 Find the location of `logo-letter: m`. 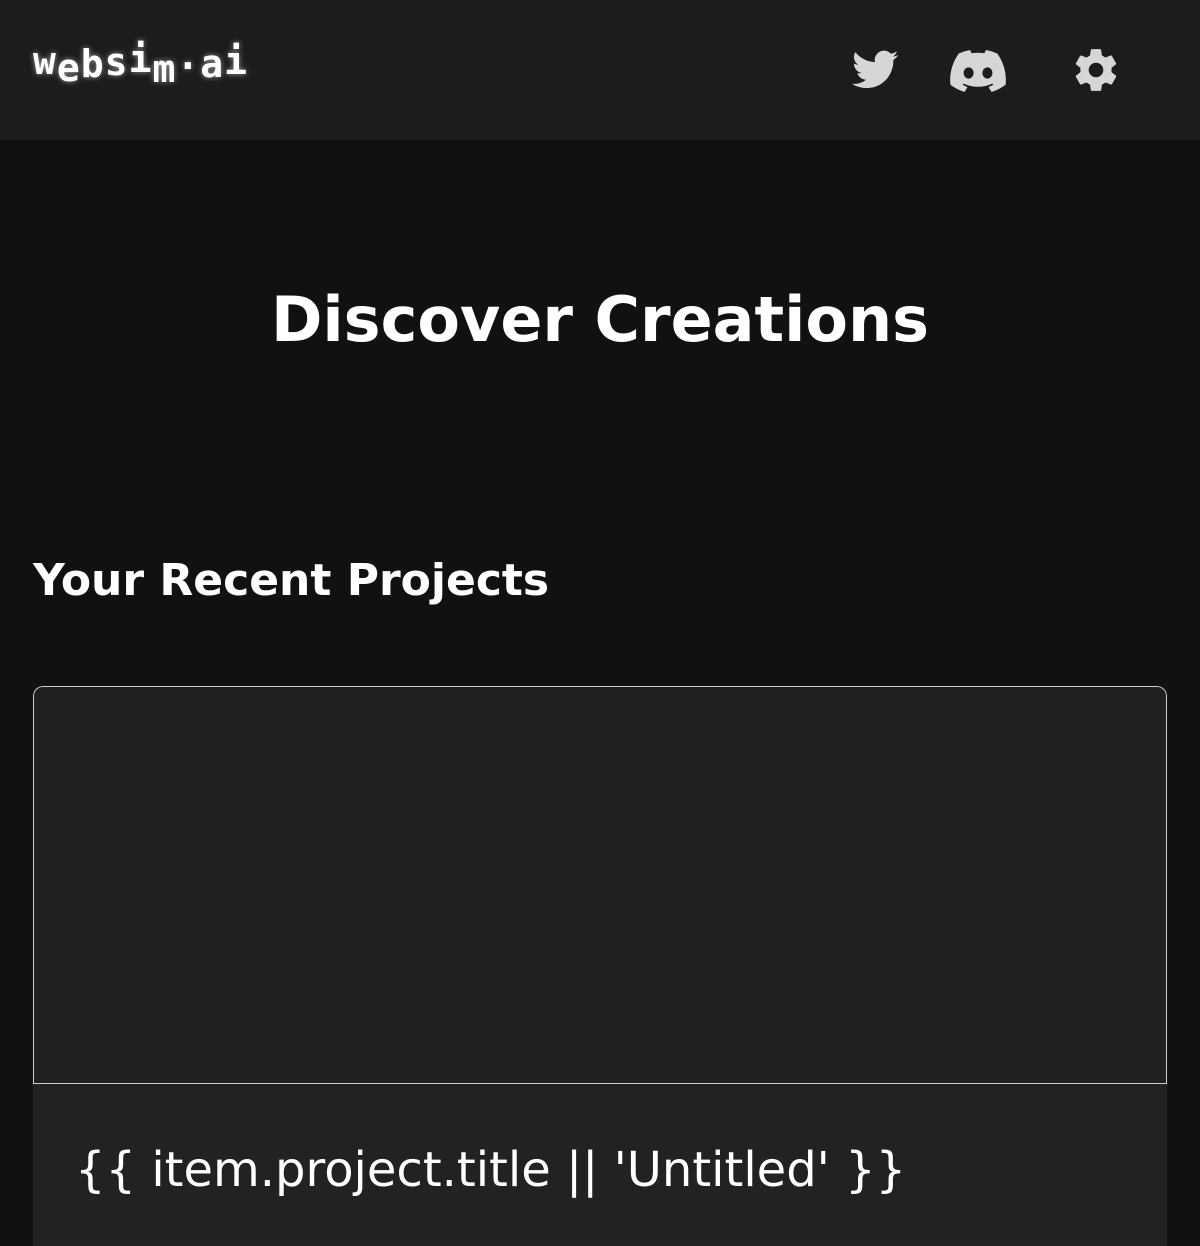

logo-letter: m is located at coordinates (164, 69).